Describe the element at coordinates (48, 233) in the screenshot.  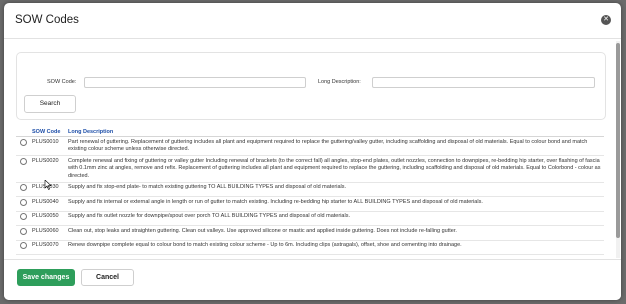
I see `sow-code-cell: PLUS0060` at that location.